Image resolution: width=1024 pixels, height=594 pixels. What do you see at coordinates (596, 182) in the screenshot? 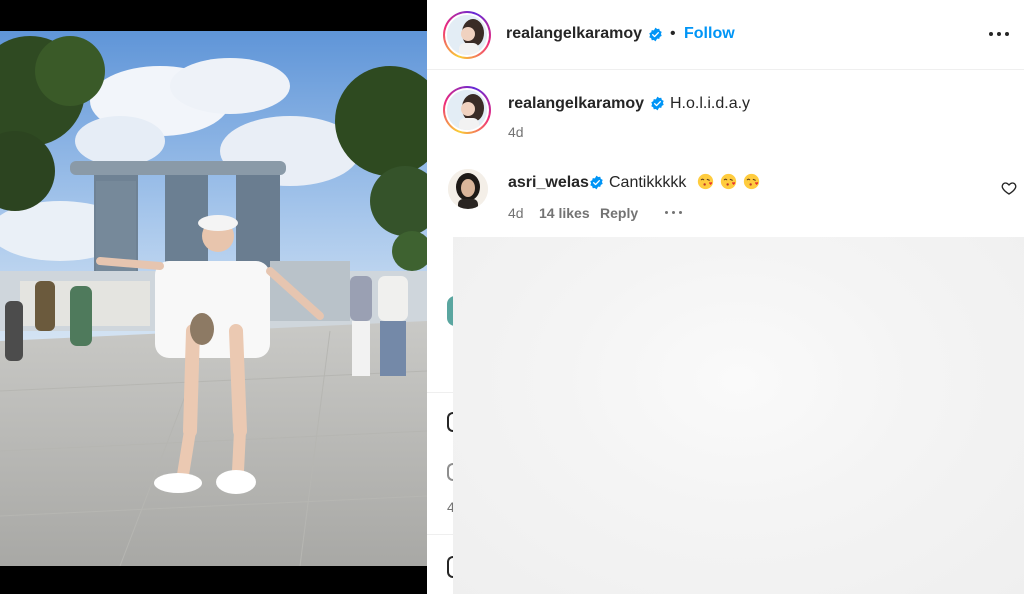
I see `commenter-verified-badge-icon` at bounding box center [596, 182].